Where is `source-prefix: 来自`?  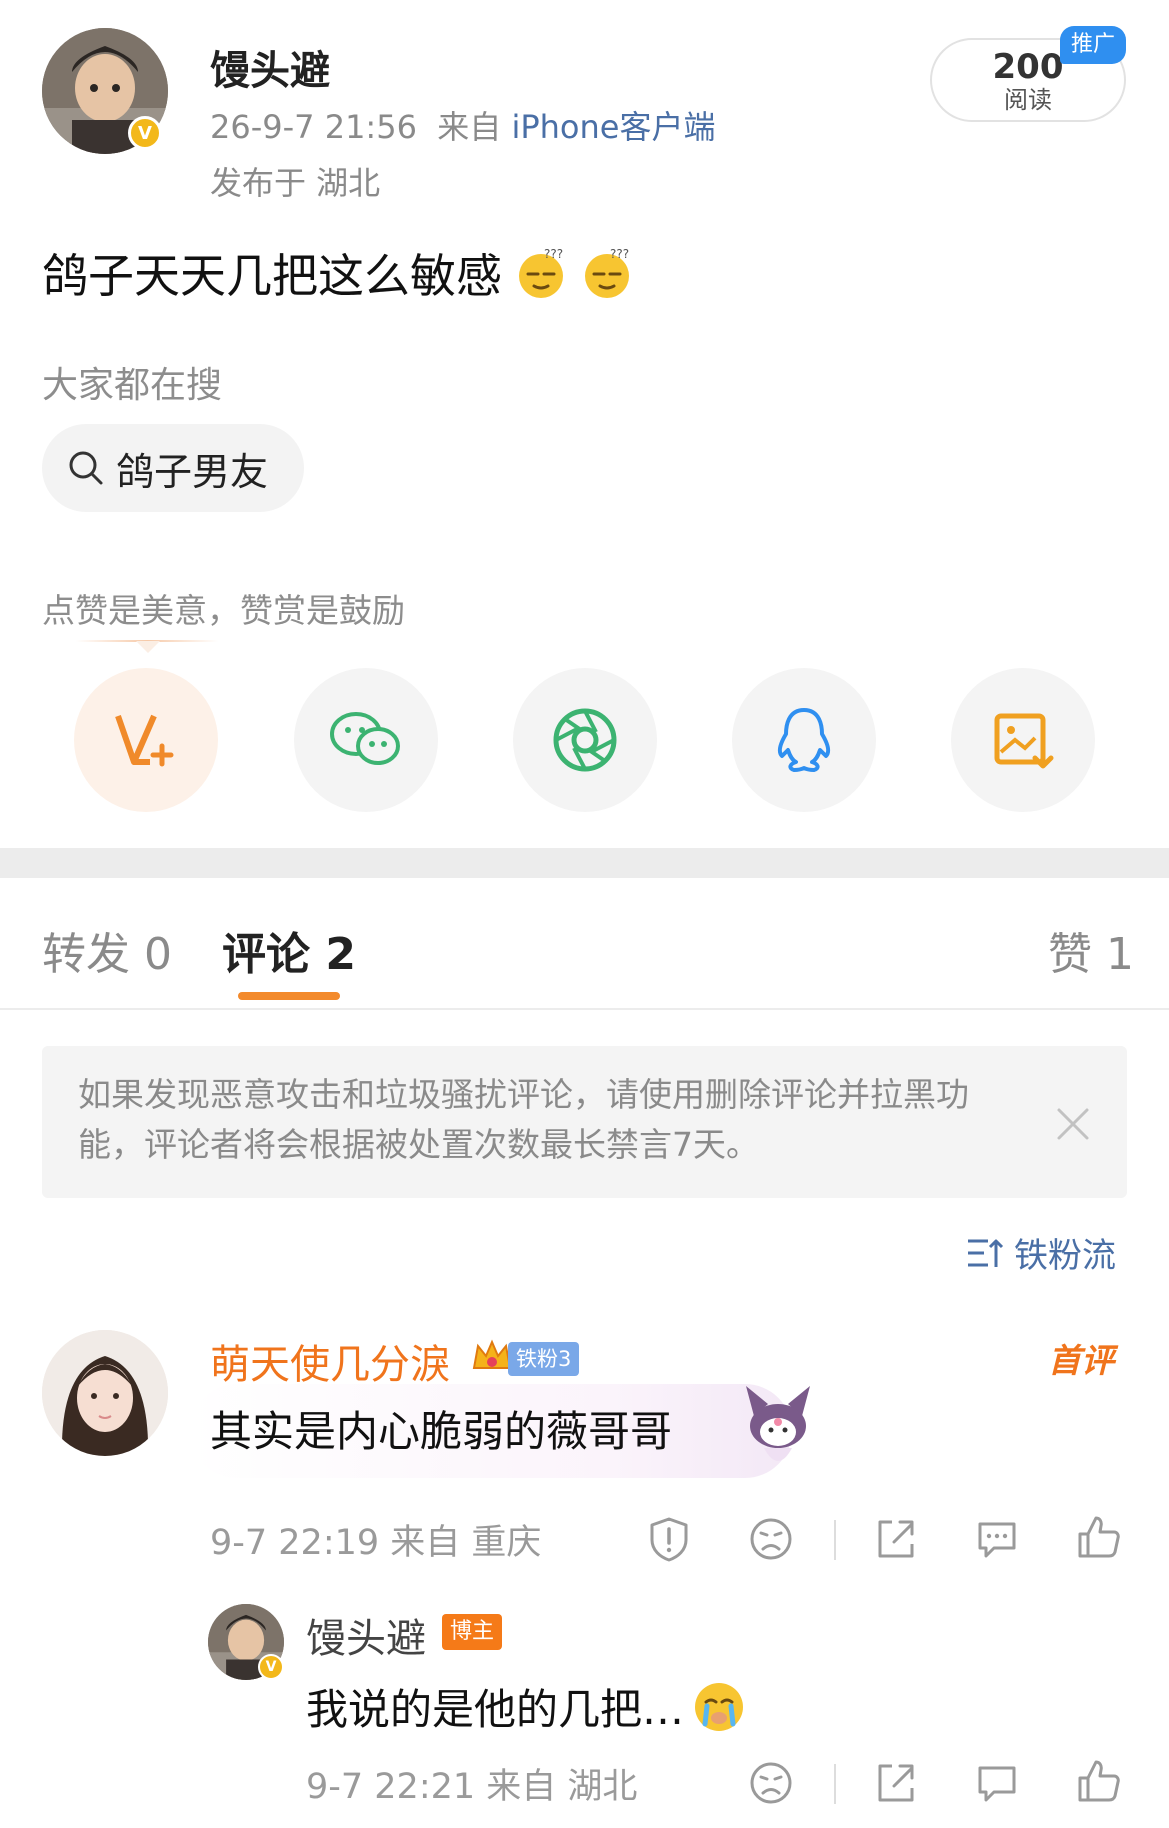 source-prefix: 来自 is located at coordinates (469, 127).